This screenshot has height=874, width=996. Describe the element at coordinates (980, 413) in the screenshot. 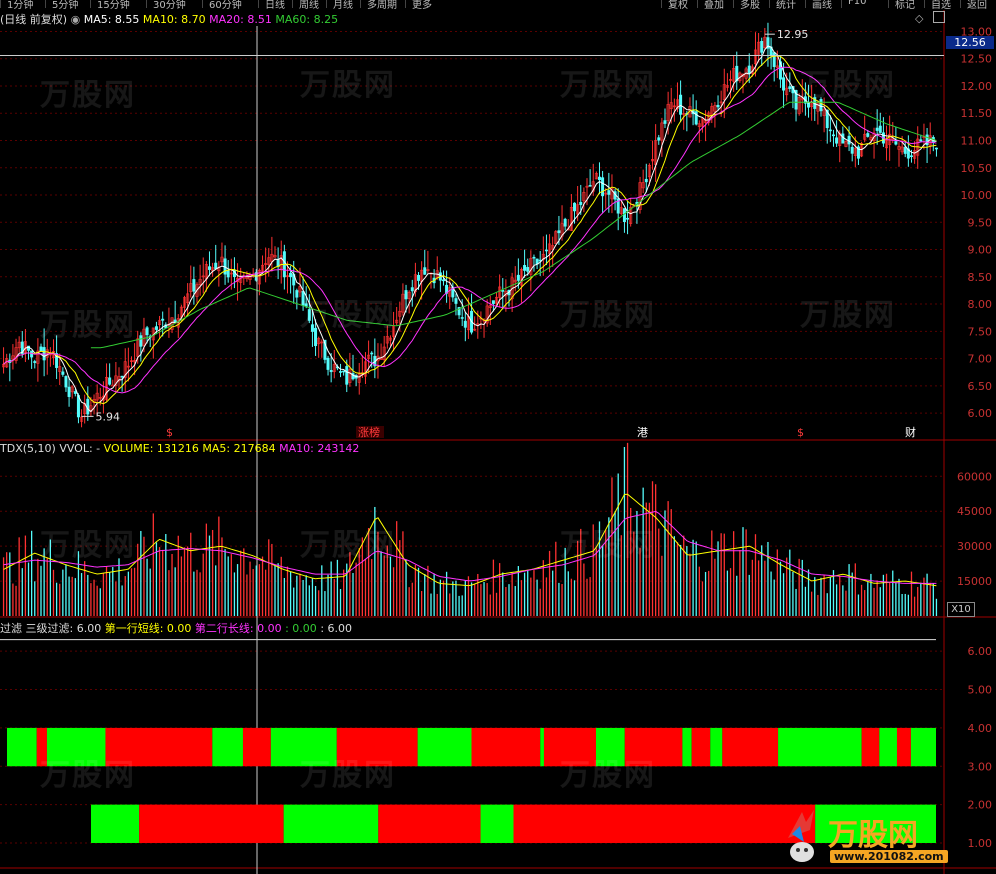

I see `price-tick-label: 6.00` at that location.